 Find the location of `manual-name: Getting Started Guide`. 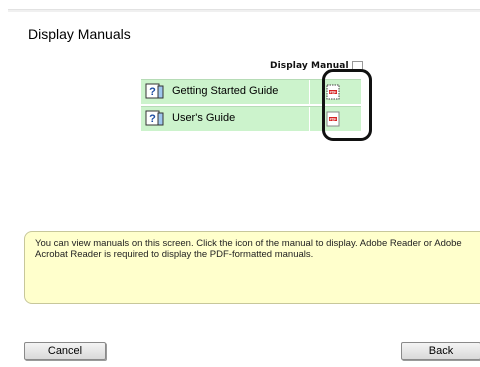

manual-name: Getting Started Guide is located at coordinates (225, 91).